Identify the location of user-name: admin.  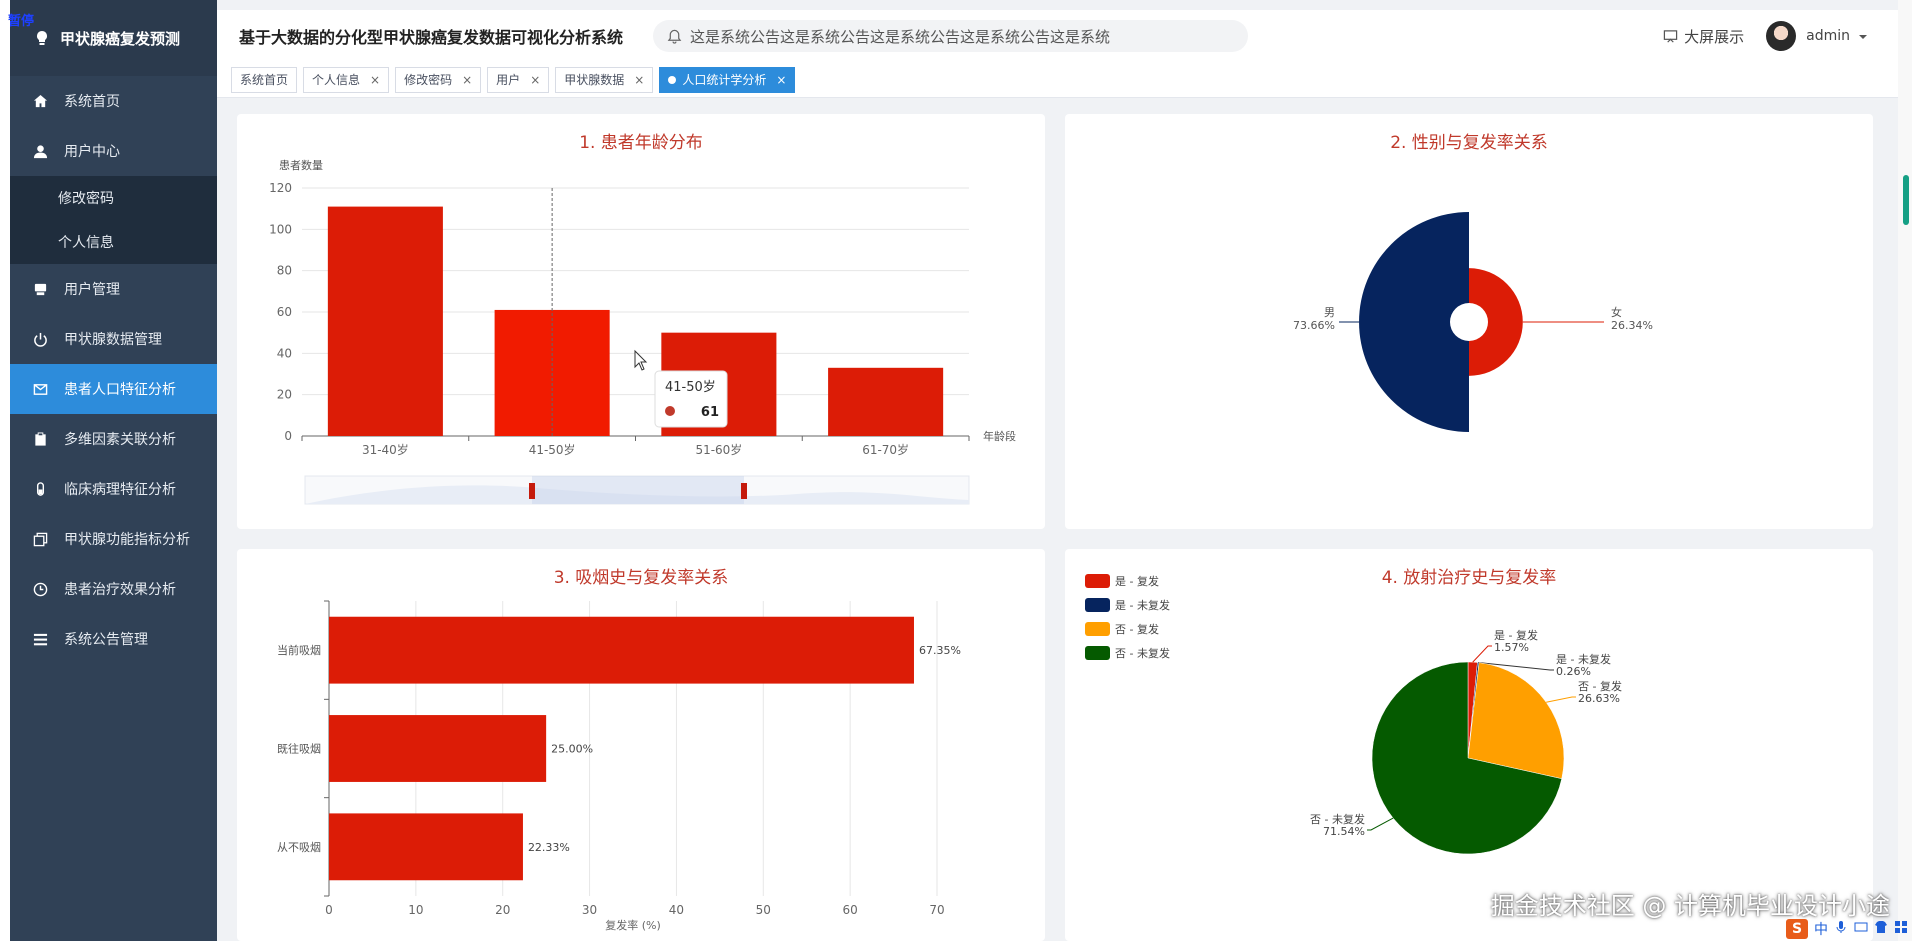
(1828, 36).